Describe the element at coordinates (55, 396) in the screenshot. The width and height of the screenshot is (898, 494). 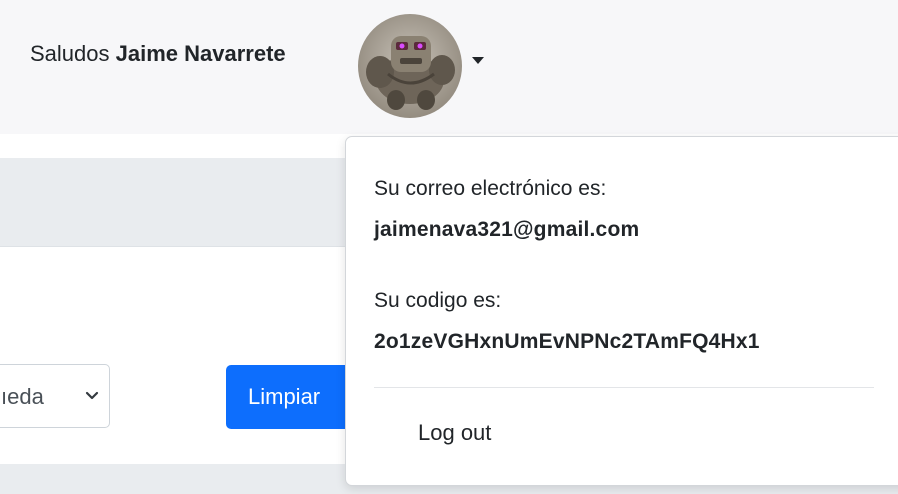
I see `search-type-select: ıeda` at that location.